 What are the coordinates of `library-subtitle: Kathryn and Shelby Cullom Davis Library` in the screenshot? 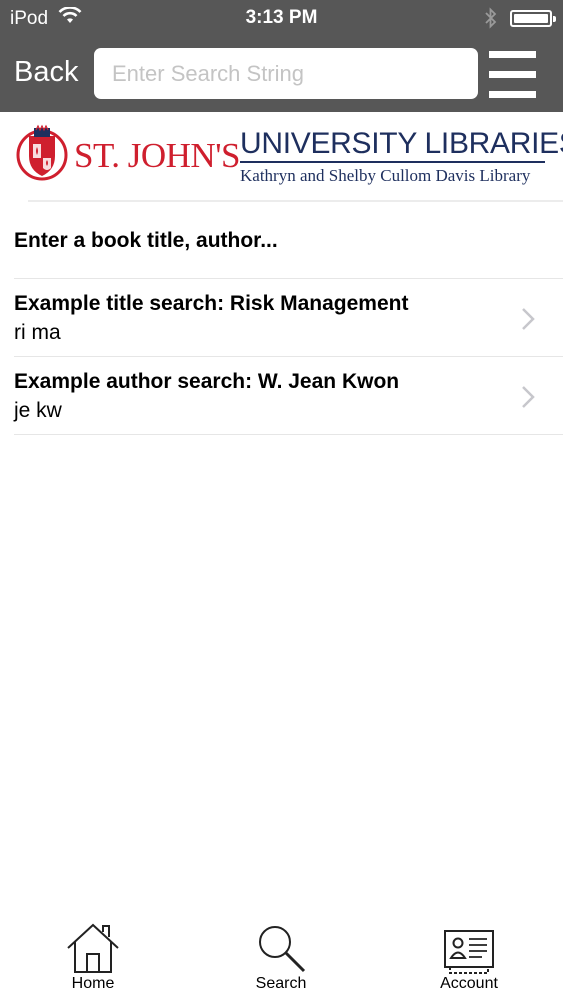 It's located at (385, 175).